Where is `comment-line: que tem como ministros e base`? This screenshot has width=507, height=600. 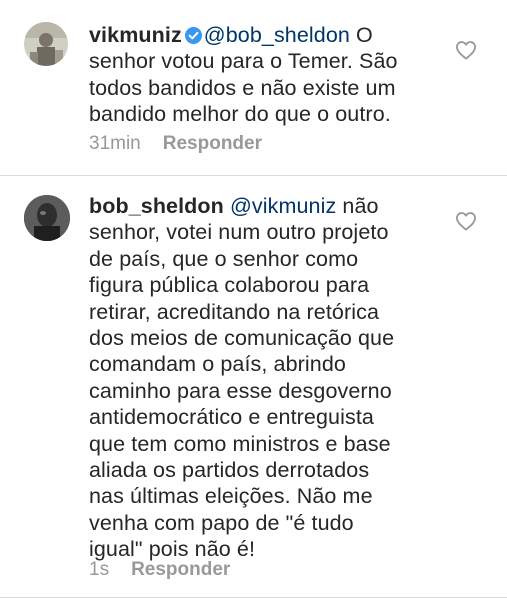 comment-line: que tem como ministros e base is located at coordinates (240, 443).